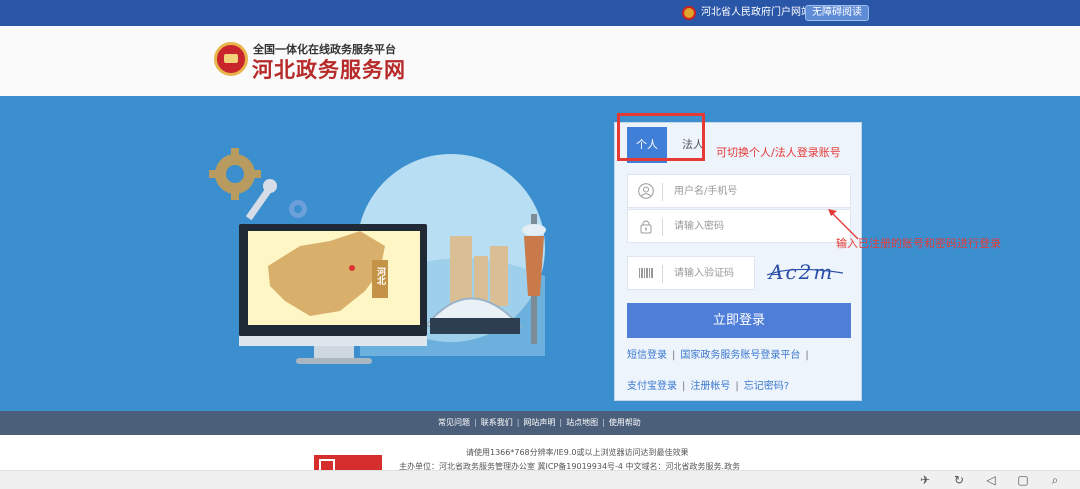  Describe the element at coordinates (837, 13) in the screenshot. I see `accessibility-button: 无障碍阅读` at that location.